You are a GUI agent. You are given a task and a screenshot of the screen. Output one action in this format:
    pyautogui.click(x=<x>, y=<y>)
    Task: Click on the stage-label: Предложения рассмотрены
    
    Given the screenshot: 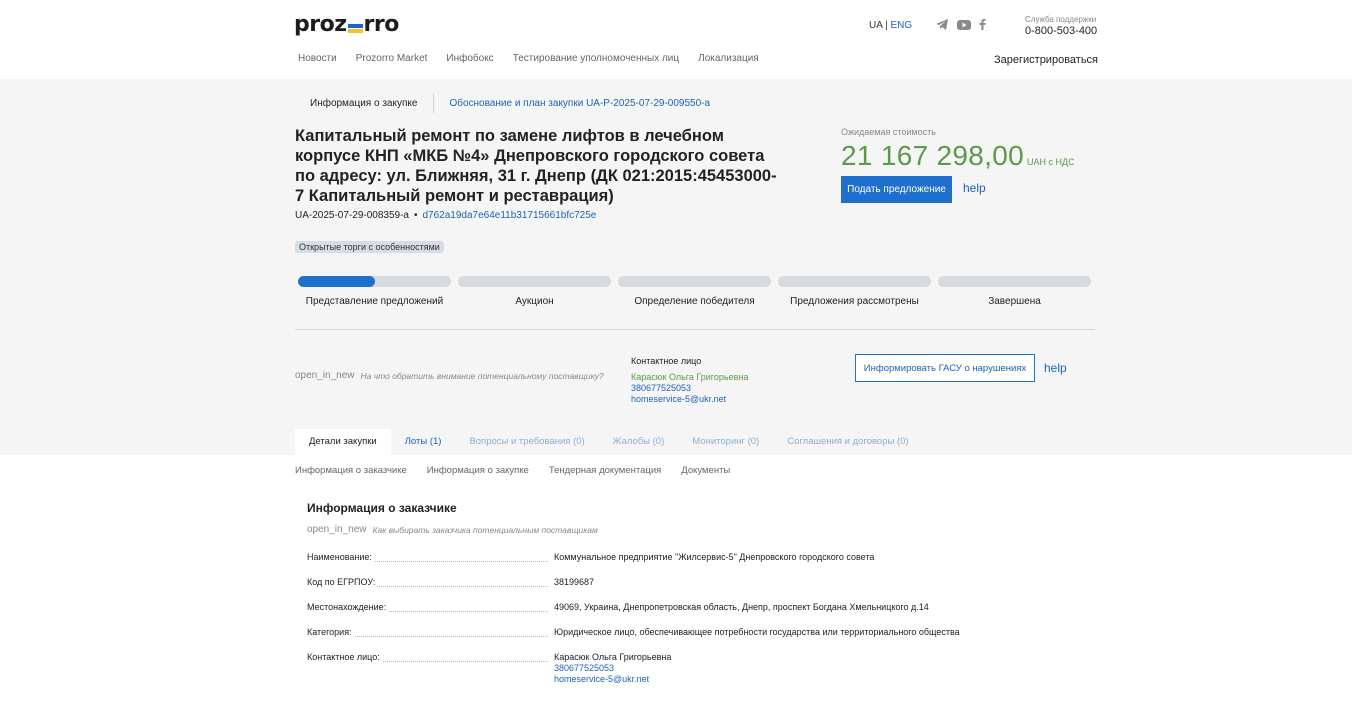 What is the action you would take?
    pyautogui.click(x=854, y=301)
    